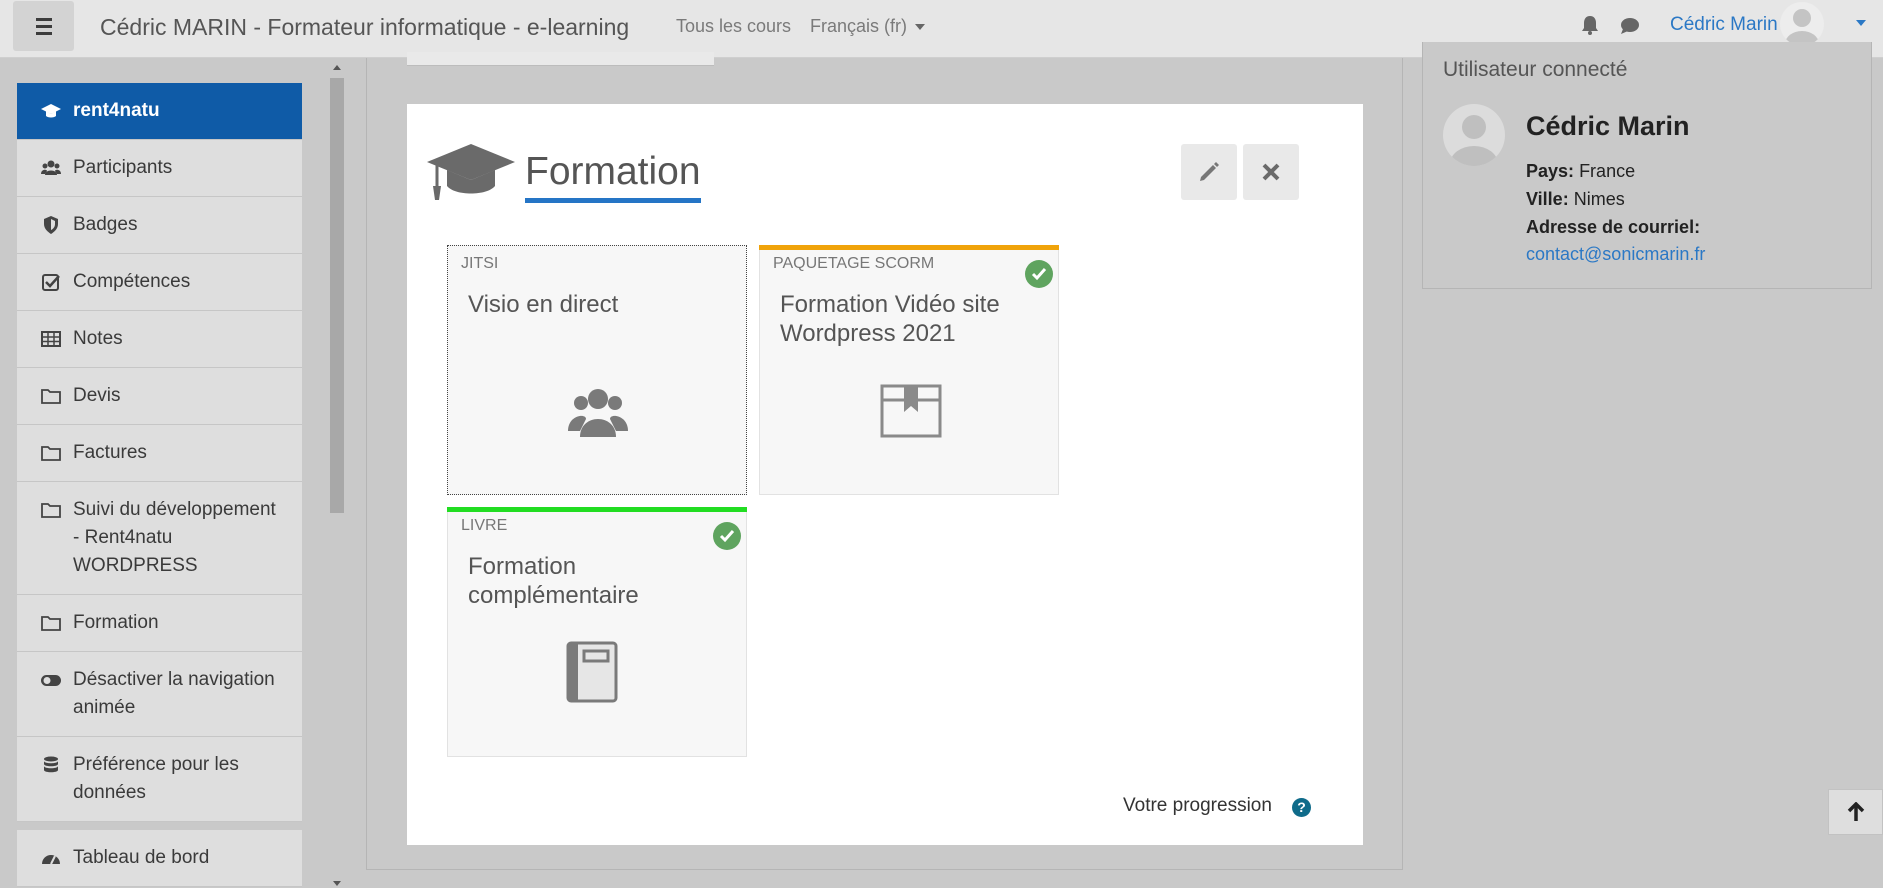  What do you see at coordinates (543, 304) in the screenshot?
I see `activity-name: Visio en direct` at bounding box center [543, 304].